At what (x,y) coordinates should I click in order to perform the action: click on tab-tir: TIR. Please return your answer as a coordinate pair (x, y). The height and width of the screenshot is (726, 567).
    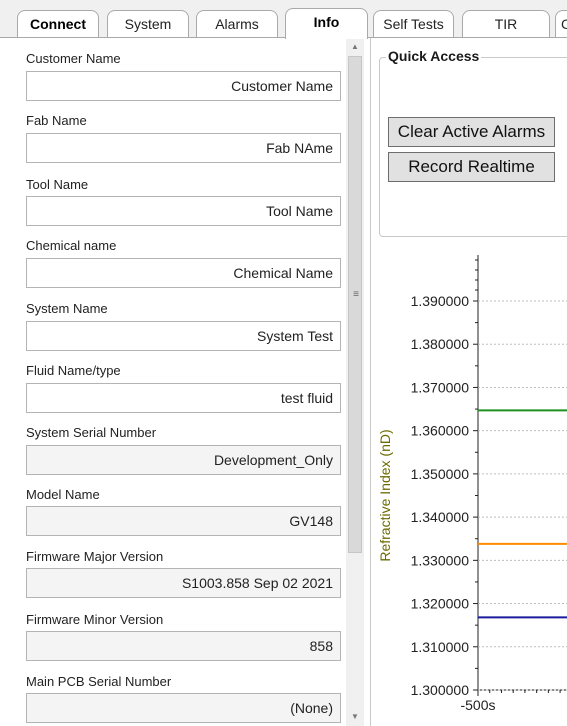
    Looking at the image, I should click on (506, 24).